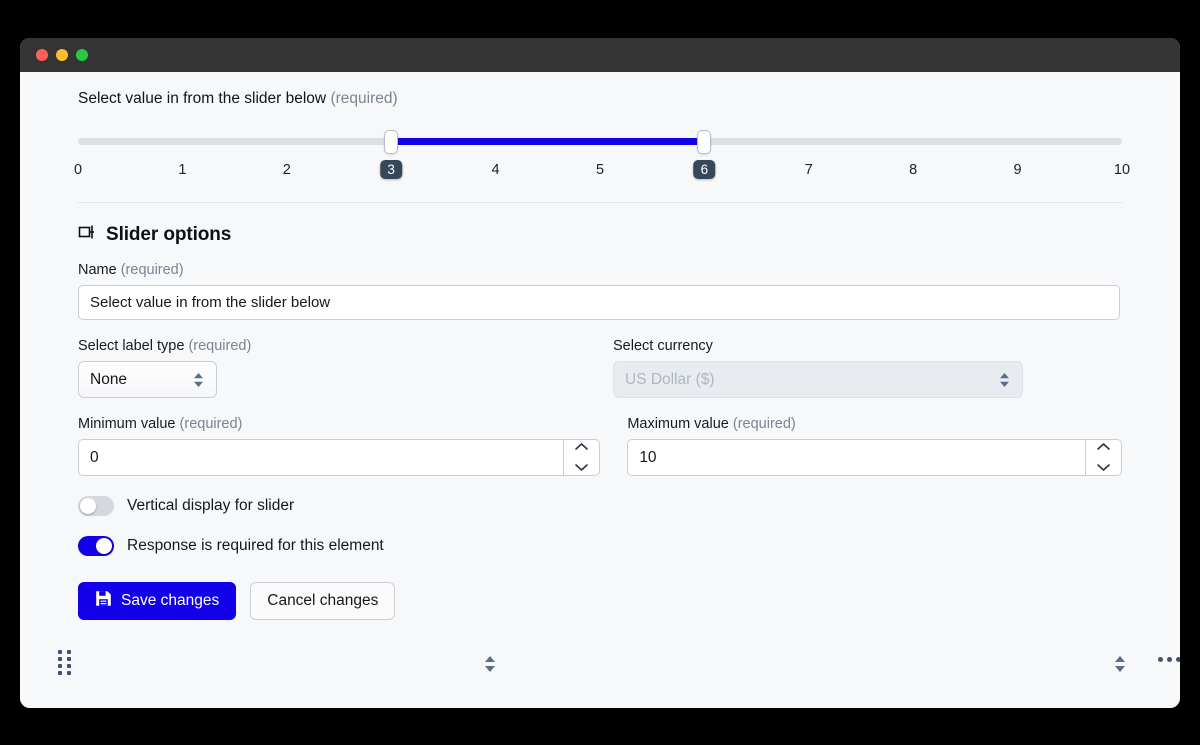 This screenshot has height=745, width=1200. What do you see at coordinates (169, 234) in the screenshot?
I see `section-title: Slider options` at bounding box center [169, 234].